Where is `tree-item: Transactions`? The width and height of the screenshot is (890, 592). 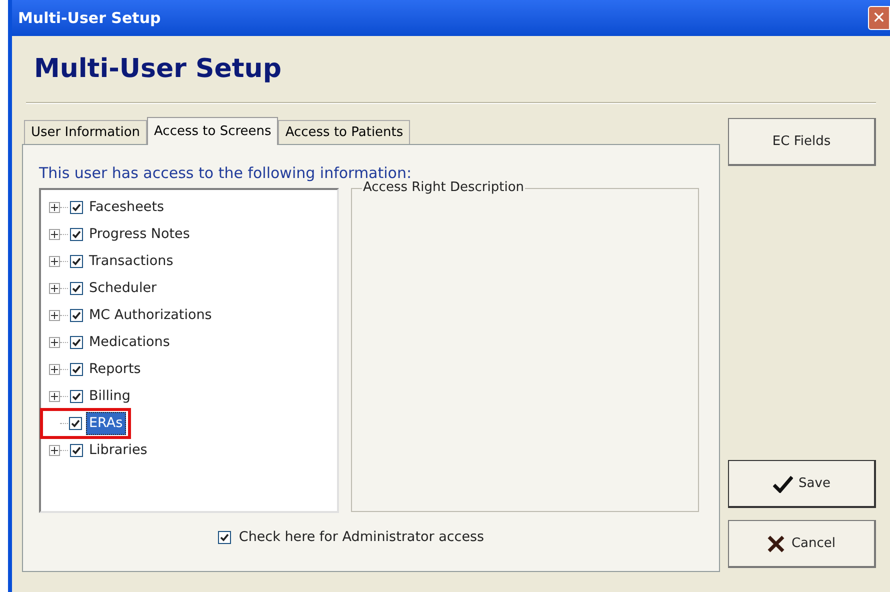
tree-item: Transactions is located at coordinates (131, 261).